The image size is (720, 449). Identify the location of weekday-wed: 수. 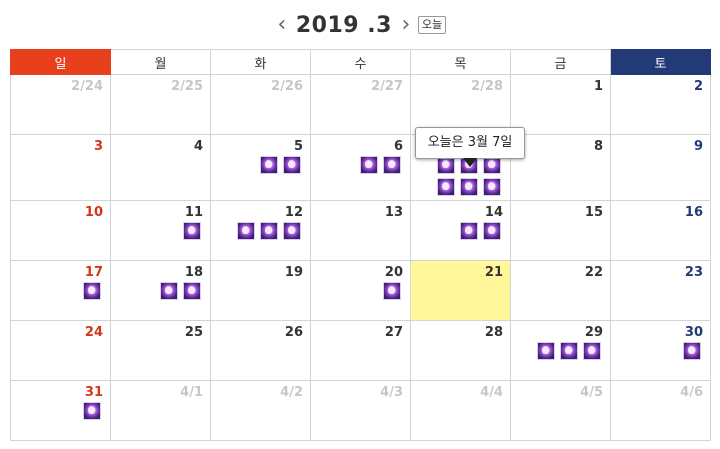
(360, 62).